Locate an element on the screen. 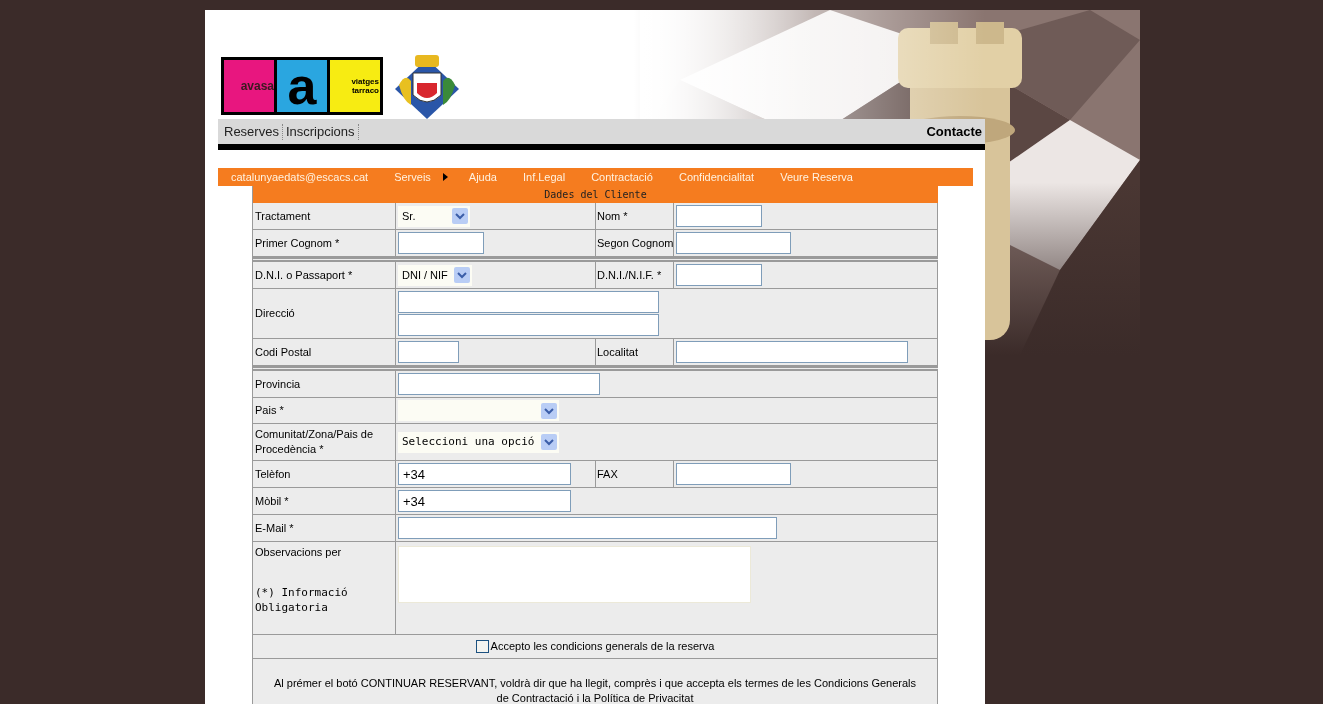 This screenshot has height=704, width=1323. field-label: D.N.I. o Passaport * is located at coordinates (304, 275).